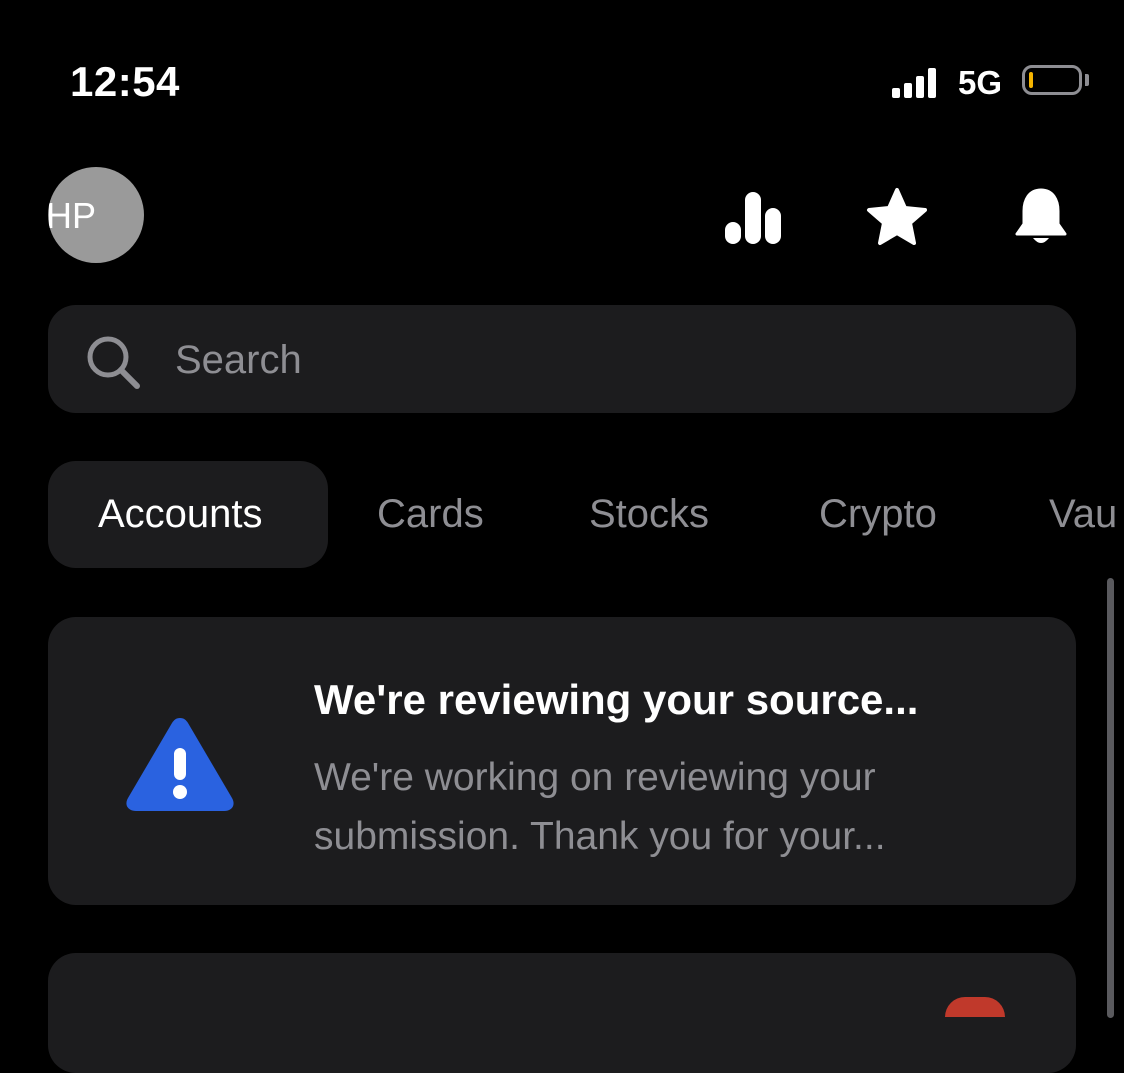 This screenshot has height=1073, width=1124. Describe the element at coordinates (188, 514) in the screenshot. I see `tab-accounts: Accounts` at that location.